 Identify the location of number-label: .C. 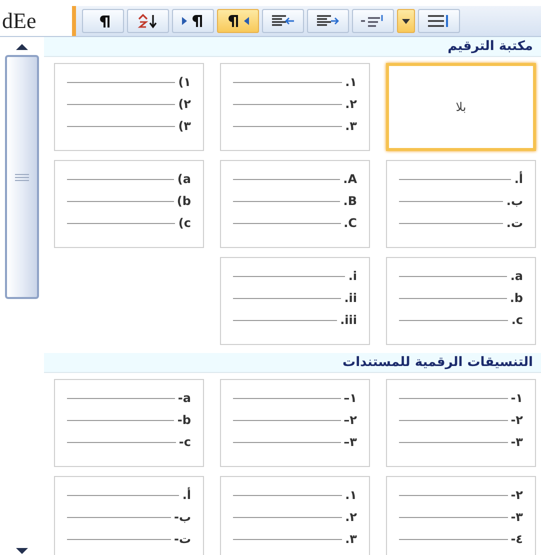
(350, 223).